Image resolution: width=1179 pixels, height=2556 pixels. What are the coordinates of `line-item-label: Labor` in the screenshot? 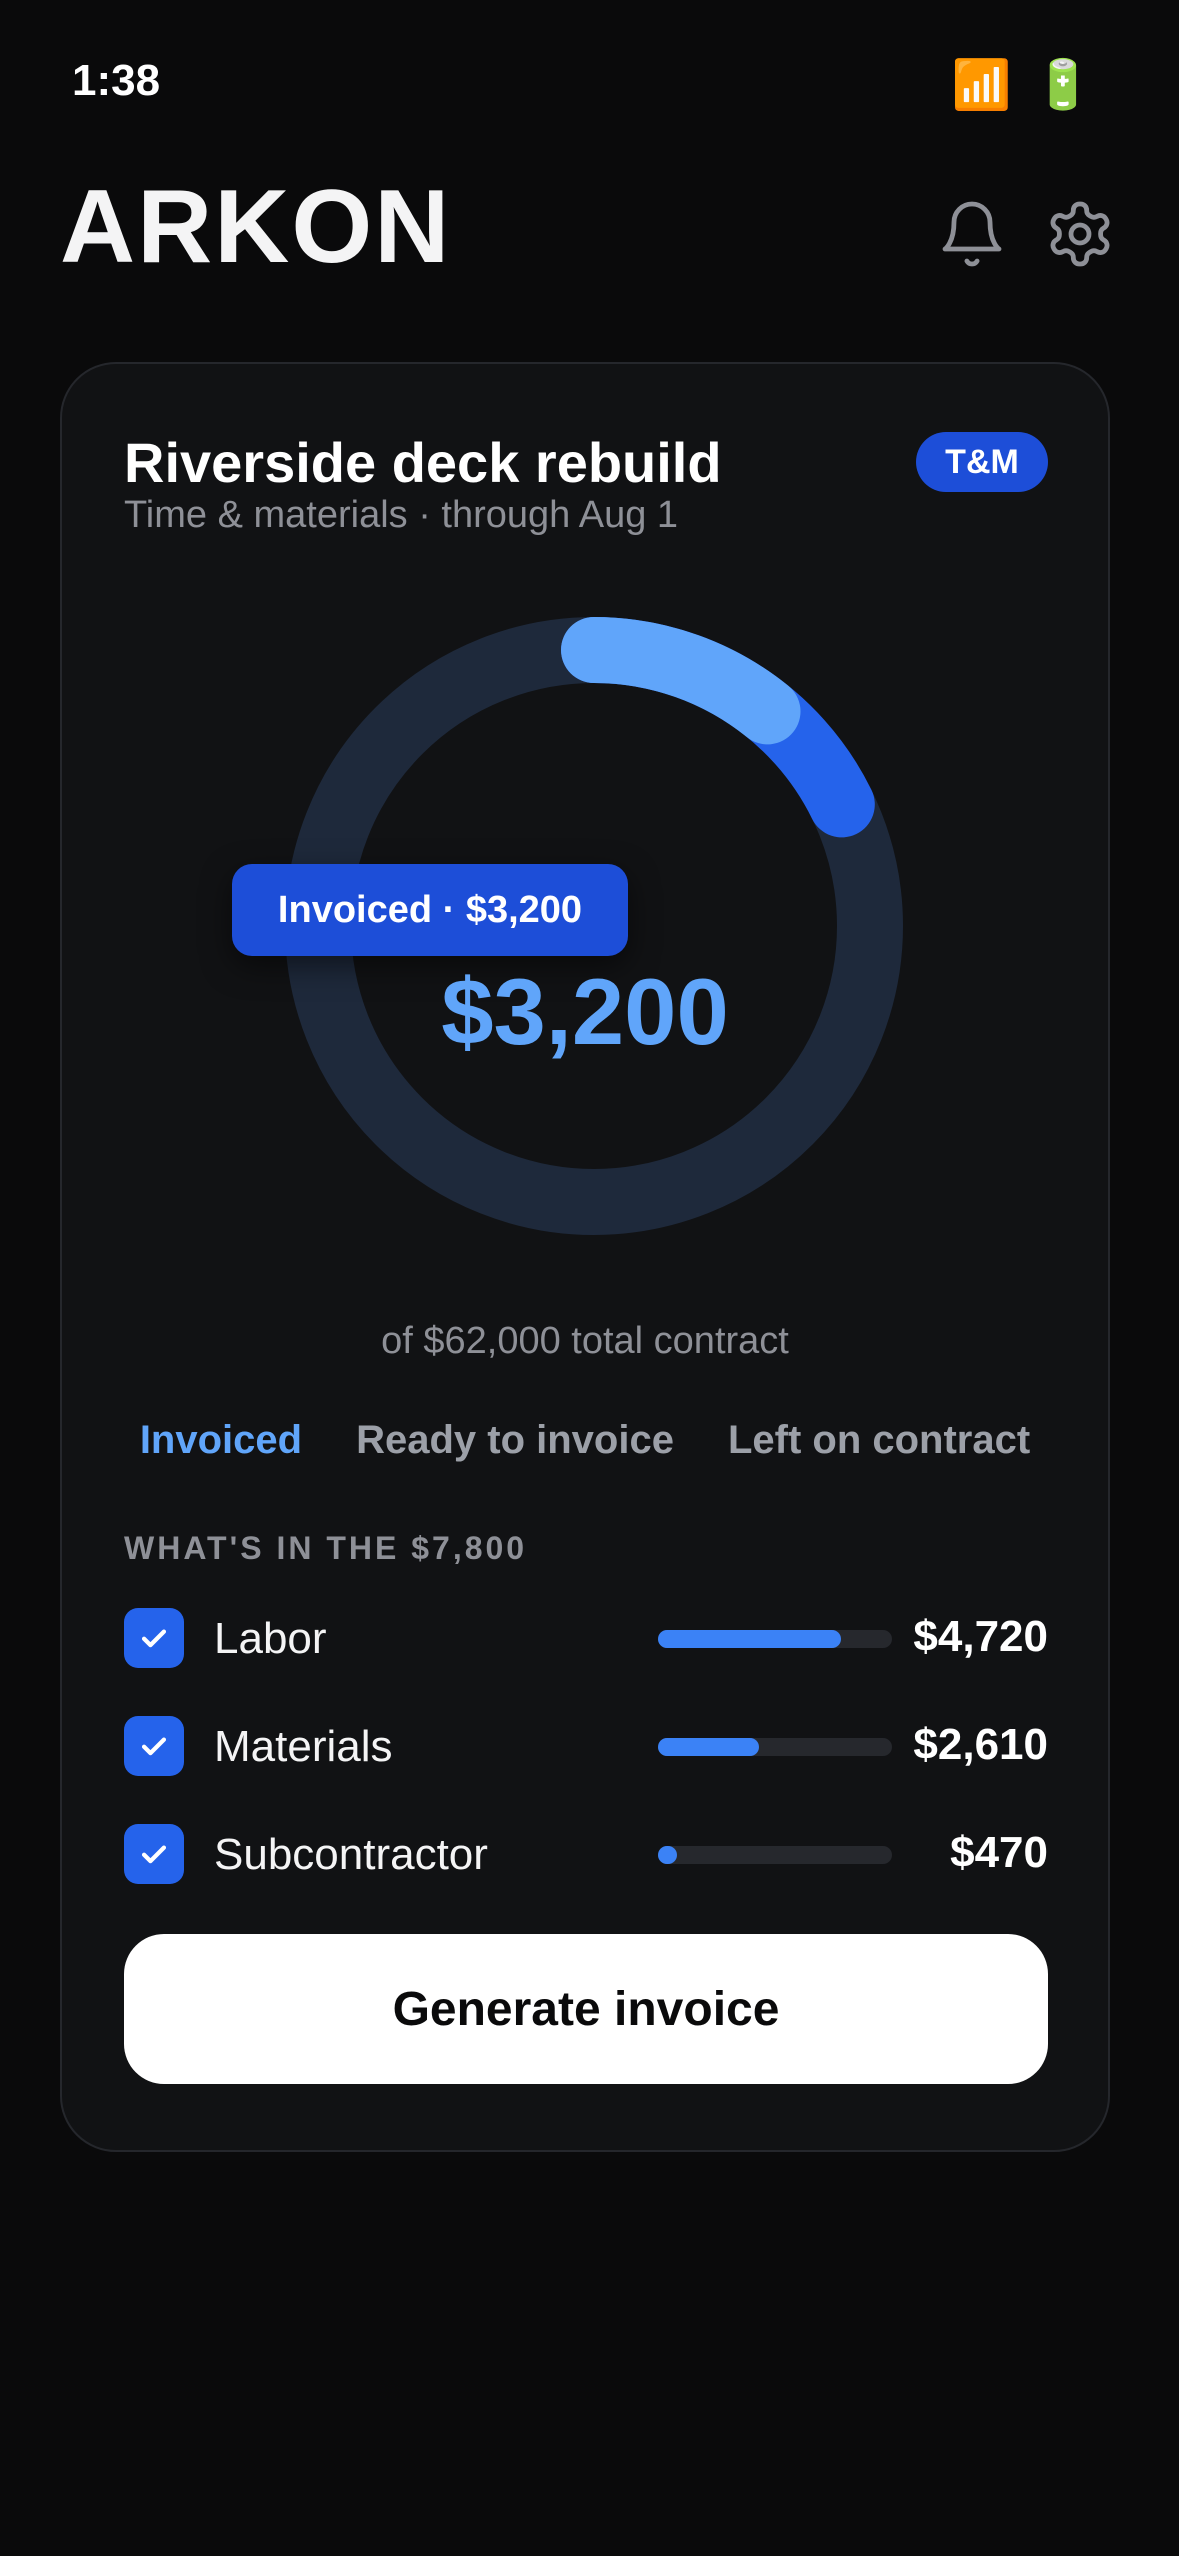 It's located at (270, 1638).